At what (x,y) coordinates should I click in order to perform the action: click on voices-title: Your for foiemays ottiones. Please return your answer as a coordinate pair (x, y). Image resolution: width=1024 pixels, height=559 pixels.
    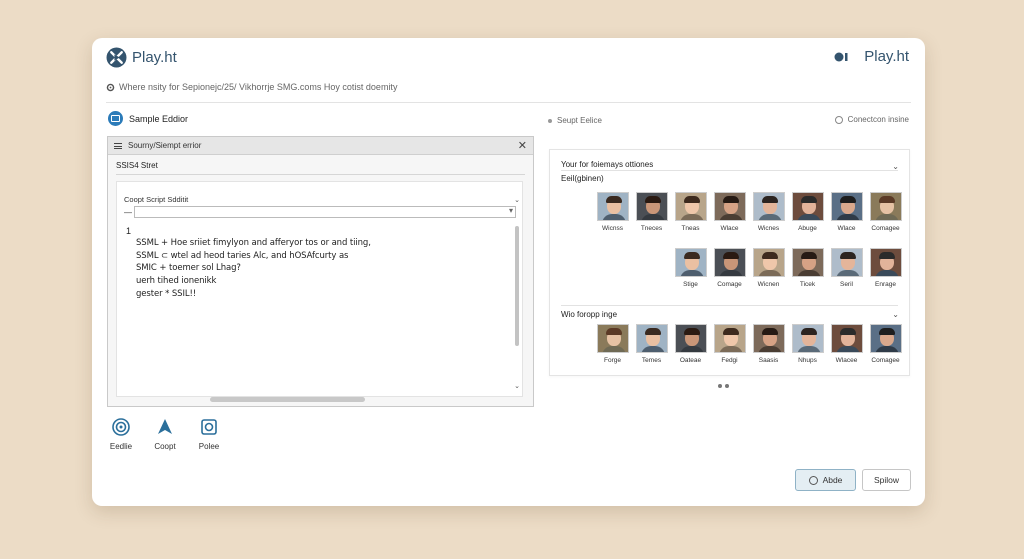
    Looking at the image, I should click on (607, 164).